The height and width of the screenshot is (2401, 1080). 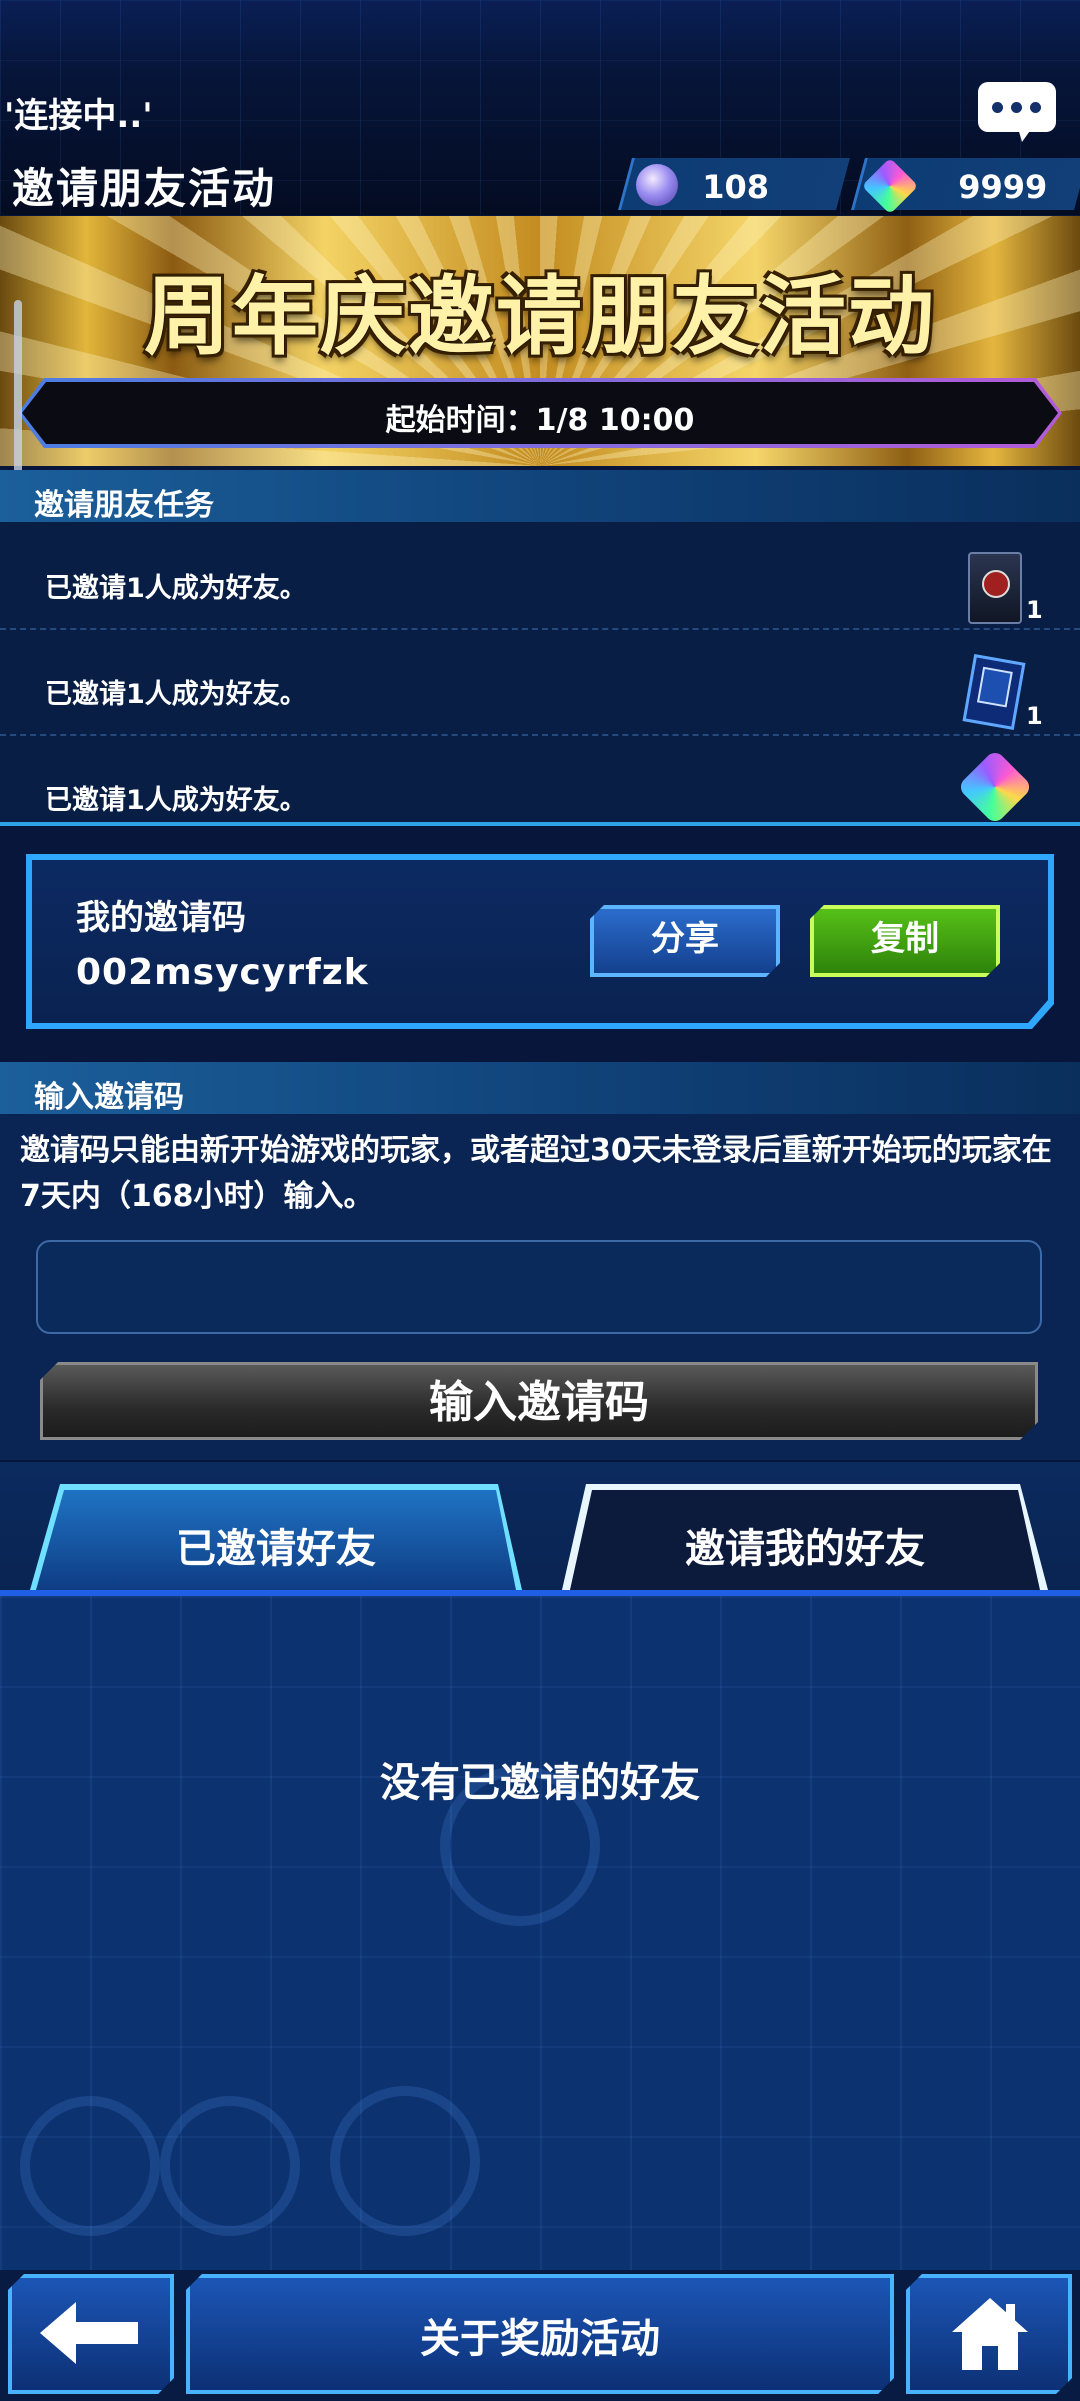 I want to click on copy-button: 复制, so click(x=905, y=941).